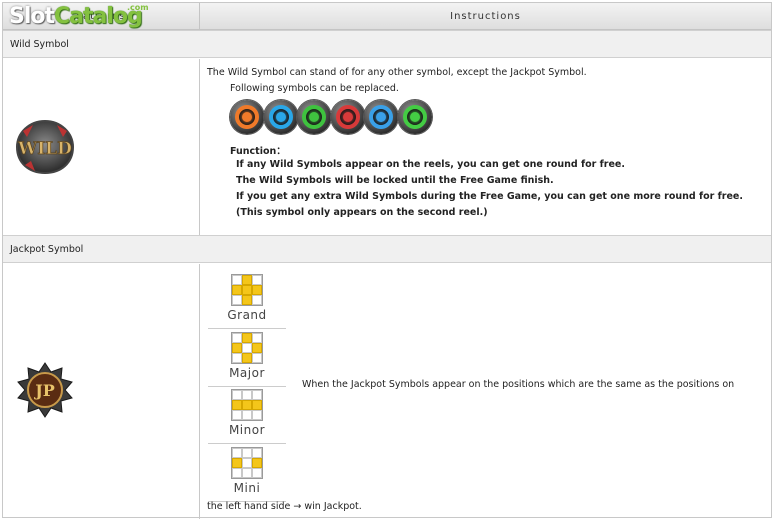  I want to click on logo-slot-text: Slot, so click(32, 16).